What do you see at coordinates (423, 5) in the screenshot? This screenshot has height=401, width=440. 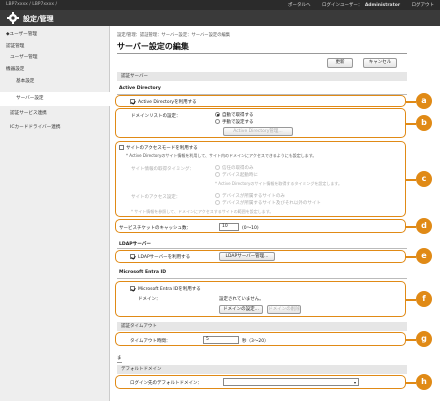 I see `logout-link: ログアウト` at bounding box center [423, 5].